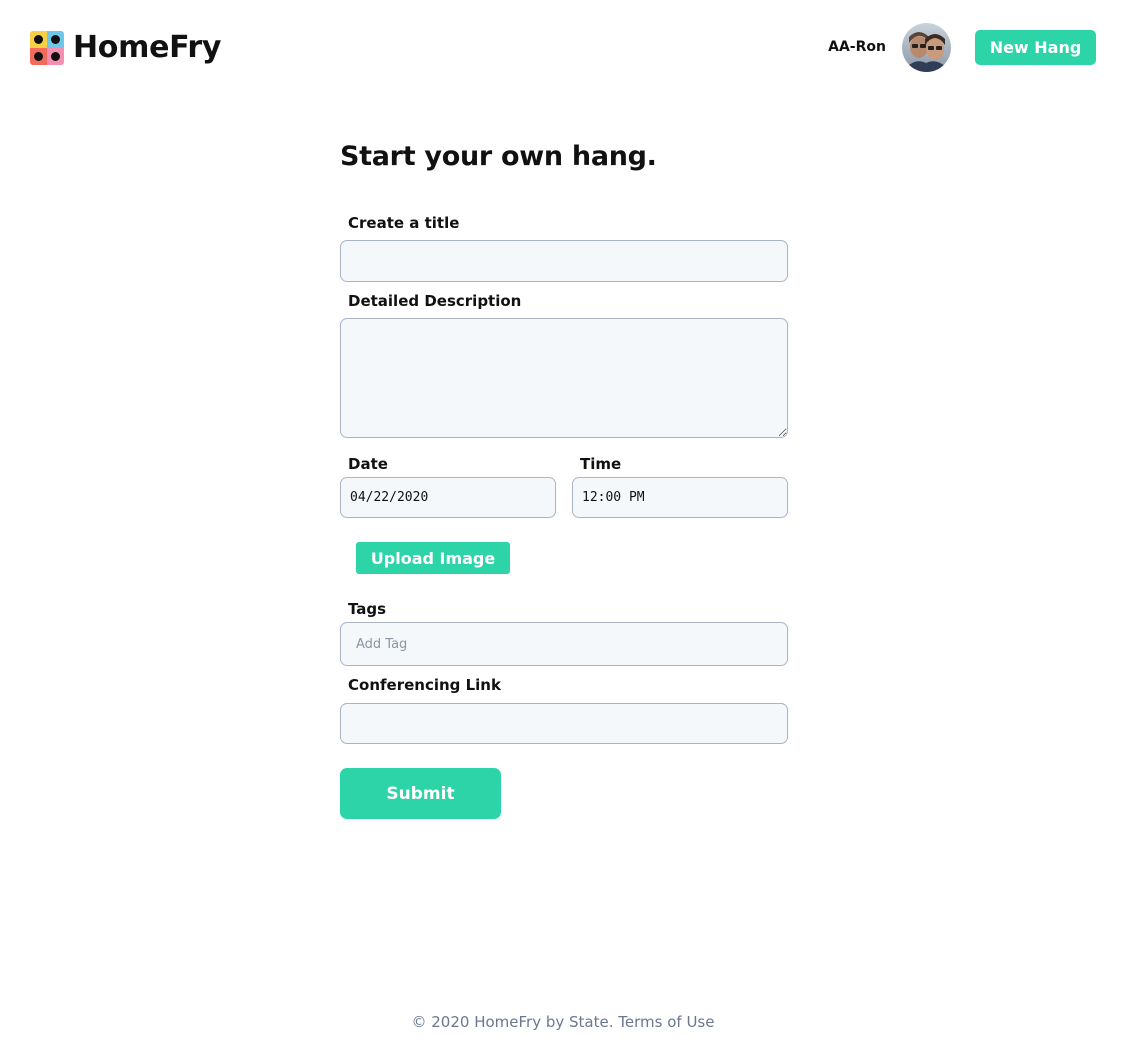 This screenshot has width=1126, height=1060. I want to click on home-logo-link: HomeFry, so click(125, 48).